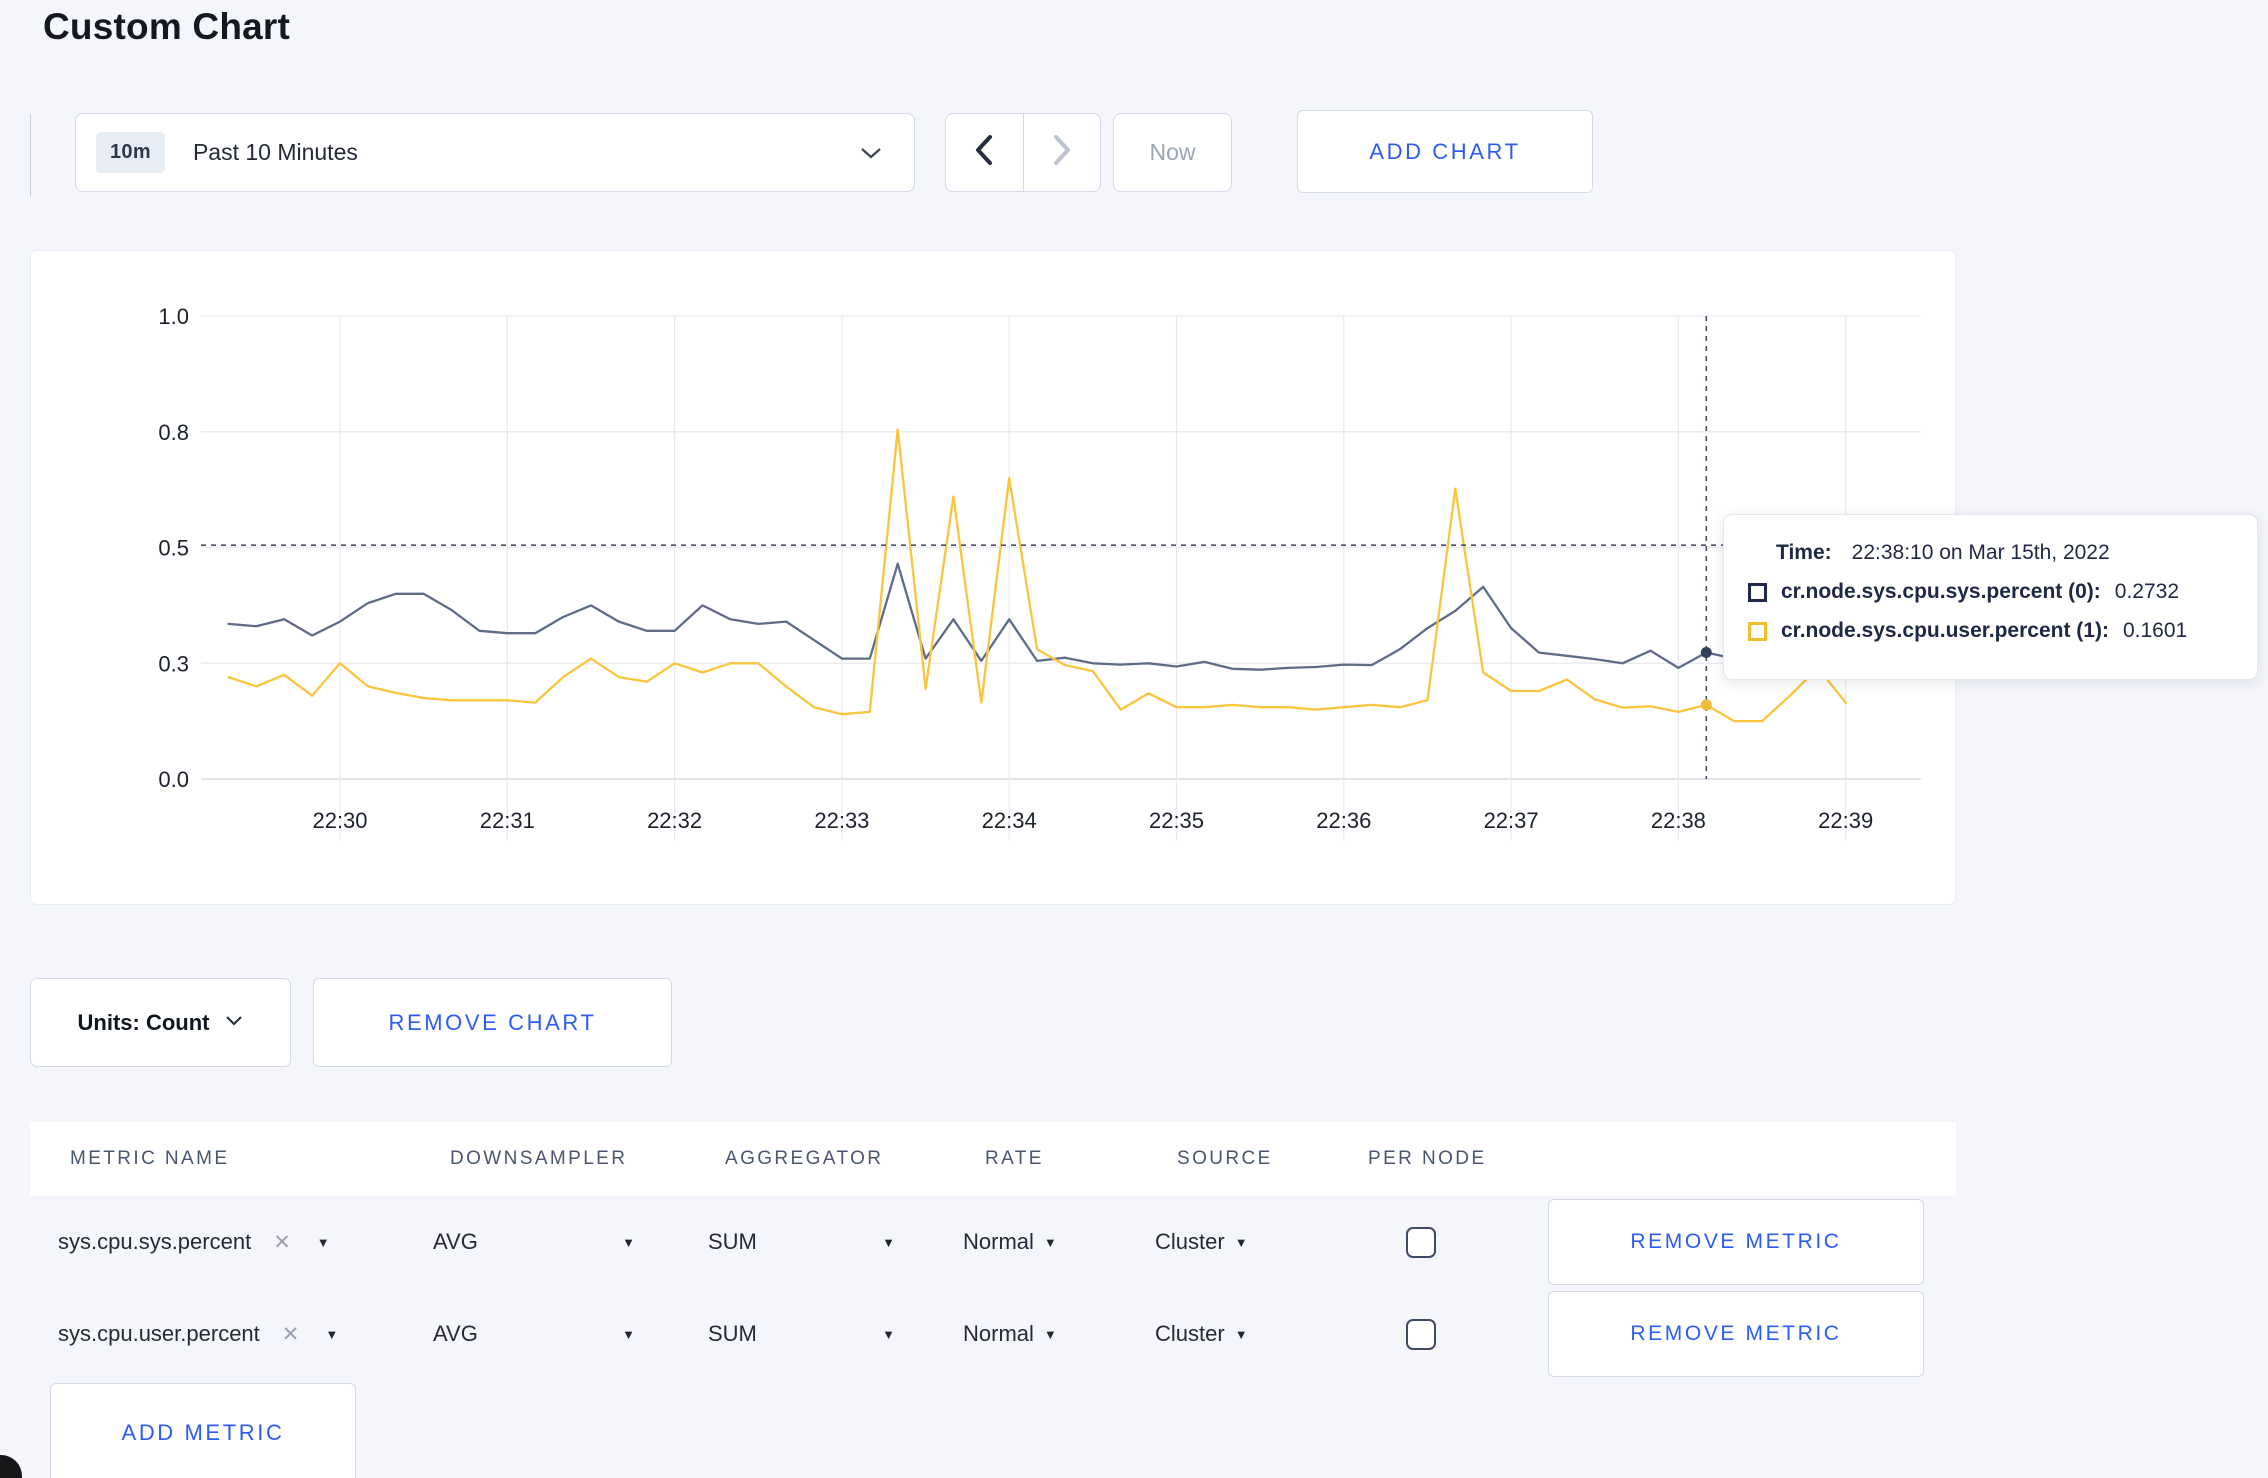  What do you see at coordinates (841, 820) in the screenshot?
I see `svg-text: 22:33` at bounding box center [841, 820].